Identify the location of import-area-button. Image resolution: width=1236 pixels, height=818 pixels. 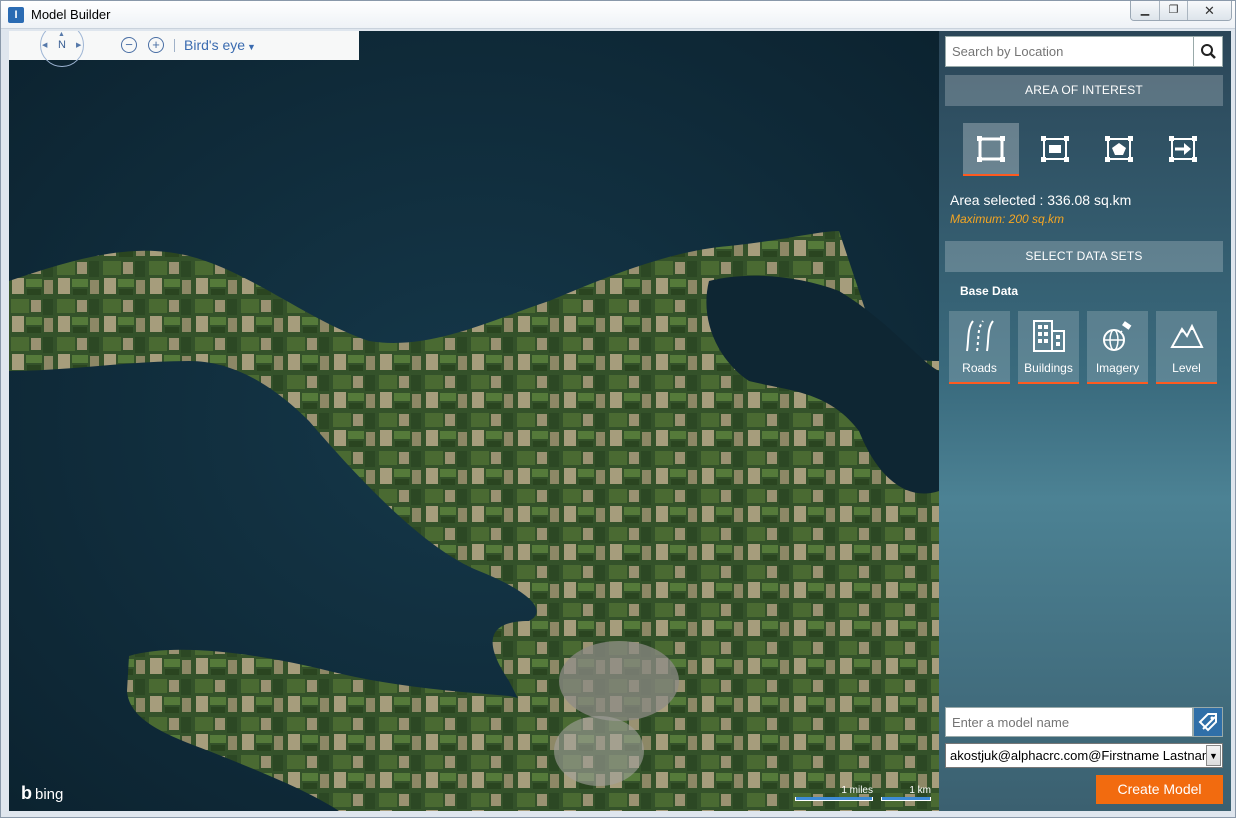
(1183, 149).